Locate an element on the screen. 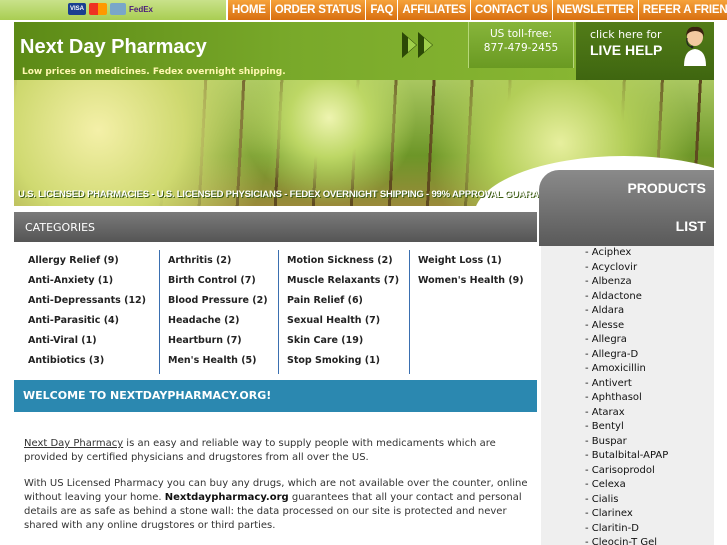 This screenshot has width=727, height=545. phone-number: 877-479-2455 is located at coordinates (521, 48).